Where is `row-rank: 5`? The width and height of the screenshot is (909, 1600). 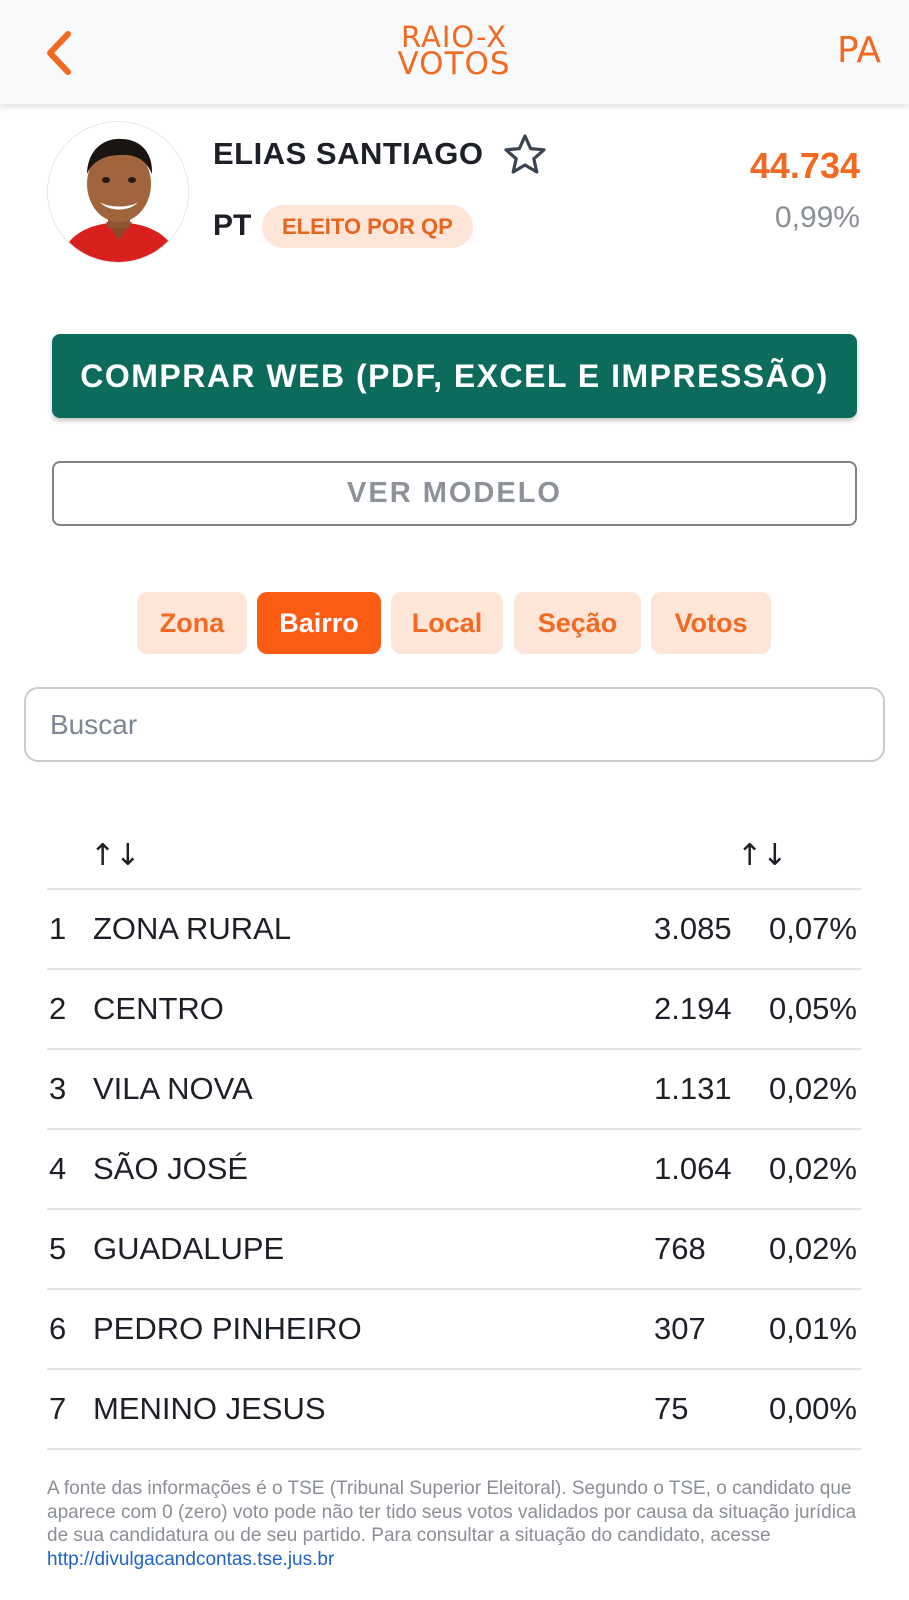
row-rank: 5 is located at coordinates (58, 1248).